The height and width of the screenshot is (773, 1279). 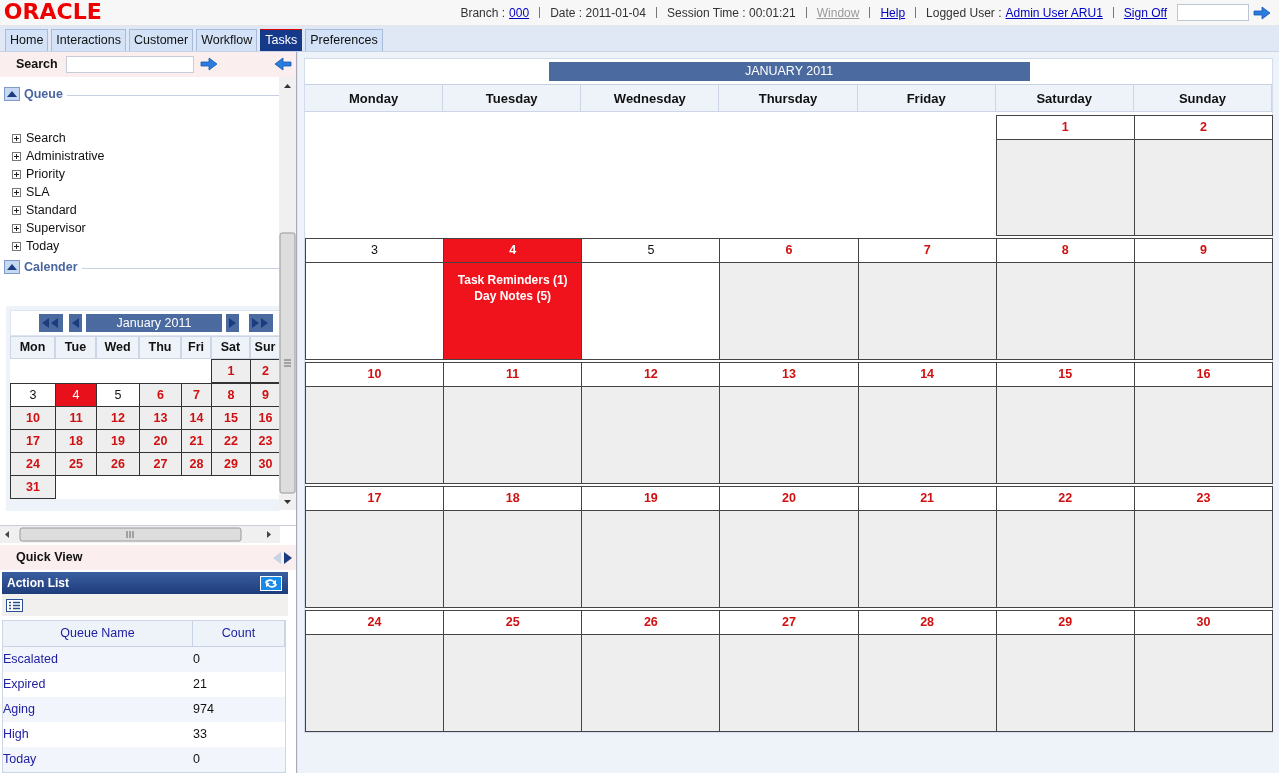 I want to click on horizontal-scrollbar, so click(x=140, y=535).